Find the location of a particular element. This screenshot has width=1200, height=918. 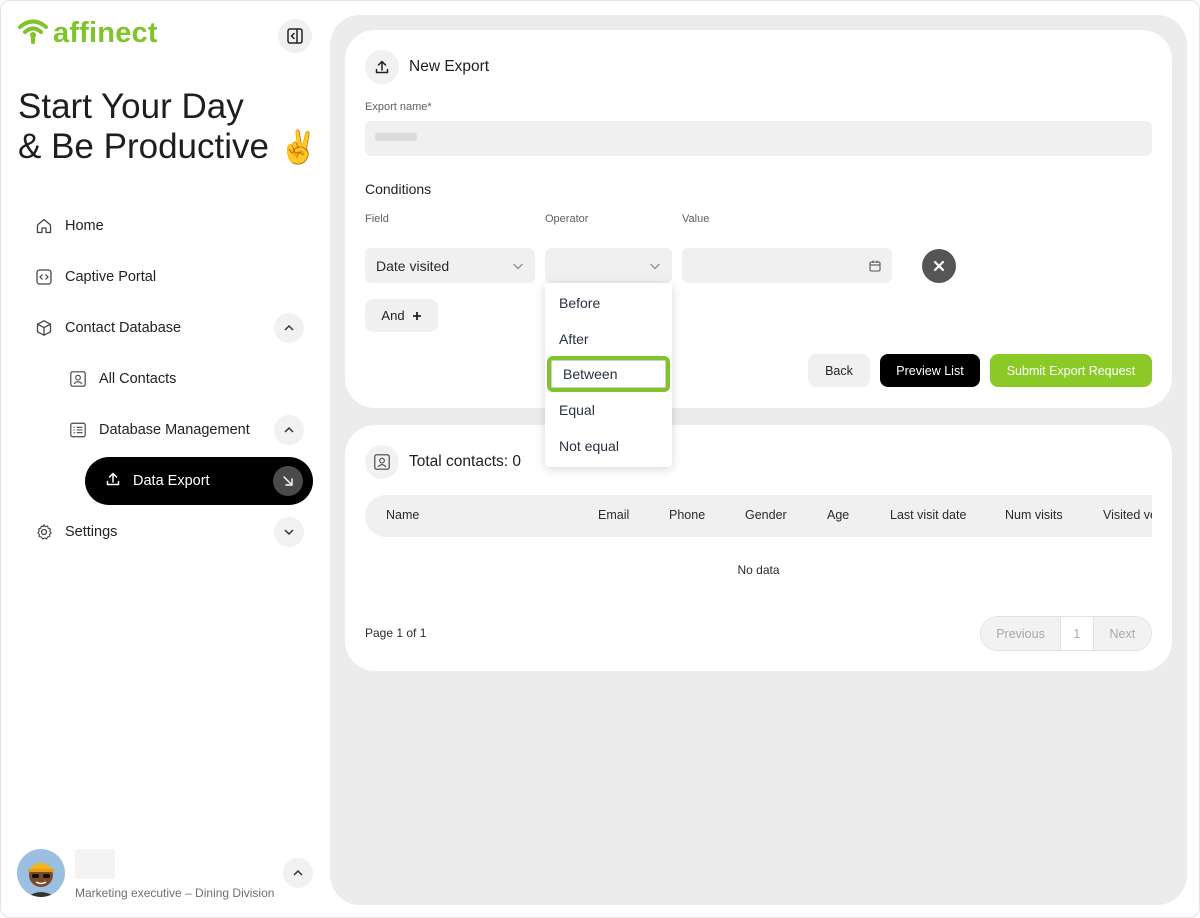

pagination: Previous 1 Next is located at coordinates (1066, 633).